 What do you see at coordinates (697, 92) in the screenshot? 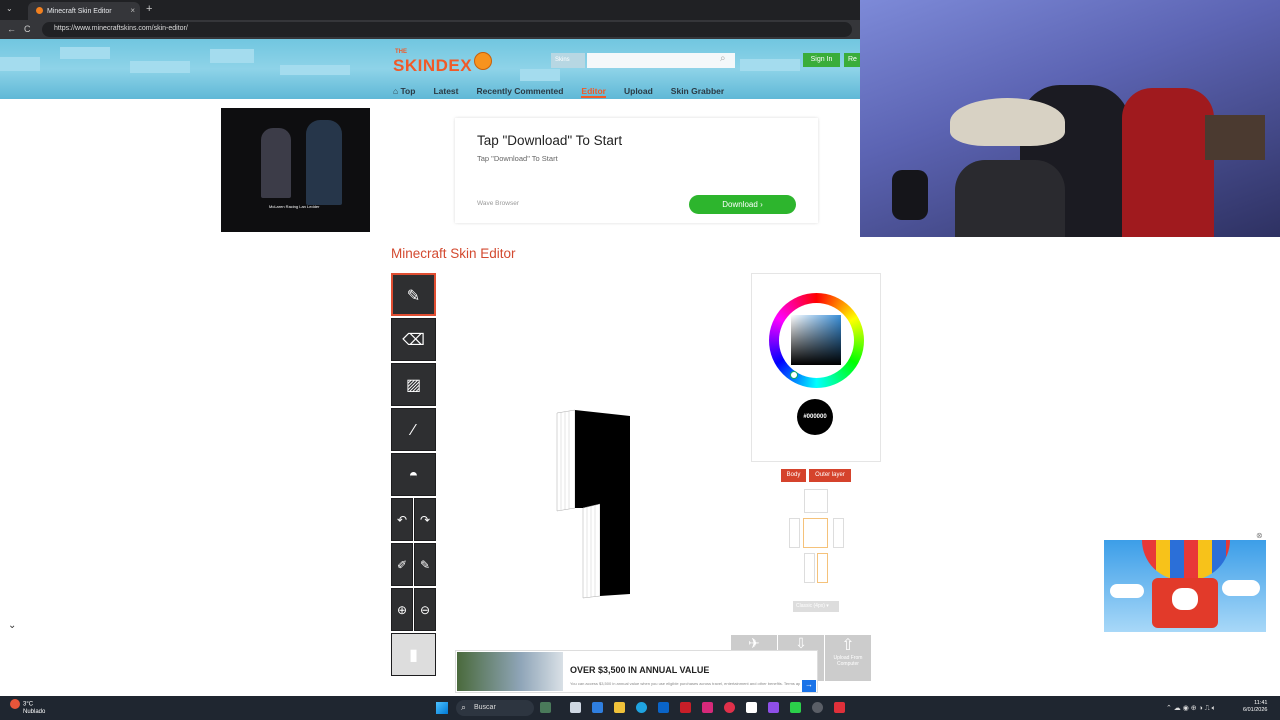
I see `nav-skin-grabber: Skin Grabber` at bounding box center [697, 92].